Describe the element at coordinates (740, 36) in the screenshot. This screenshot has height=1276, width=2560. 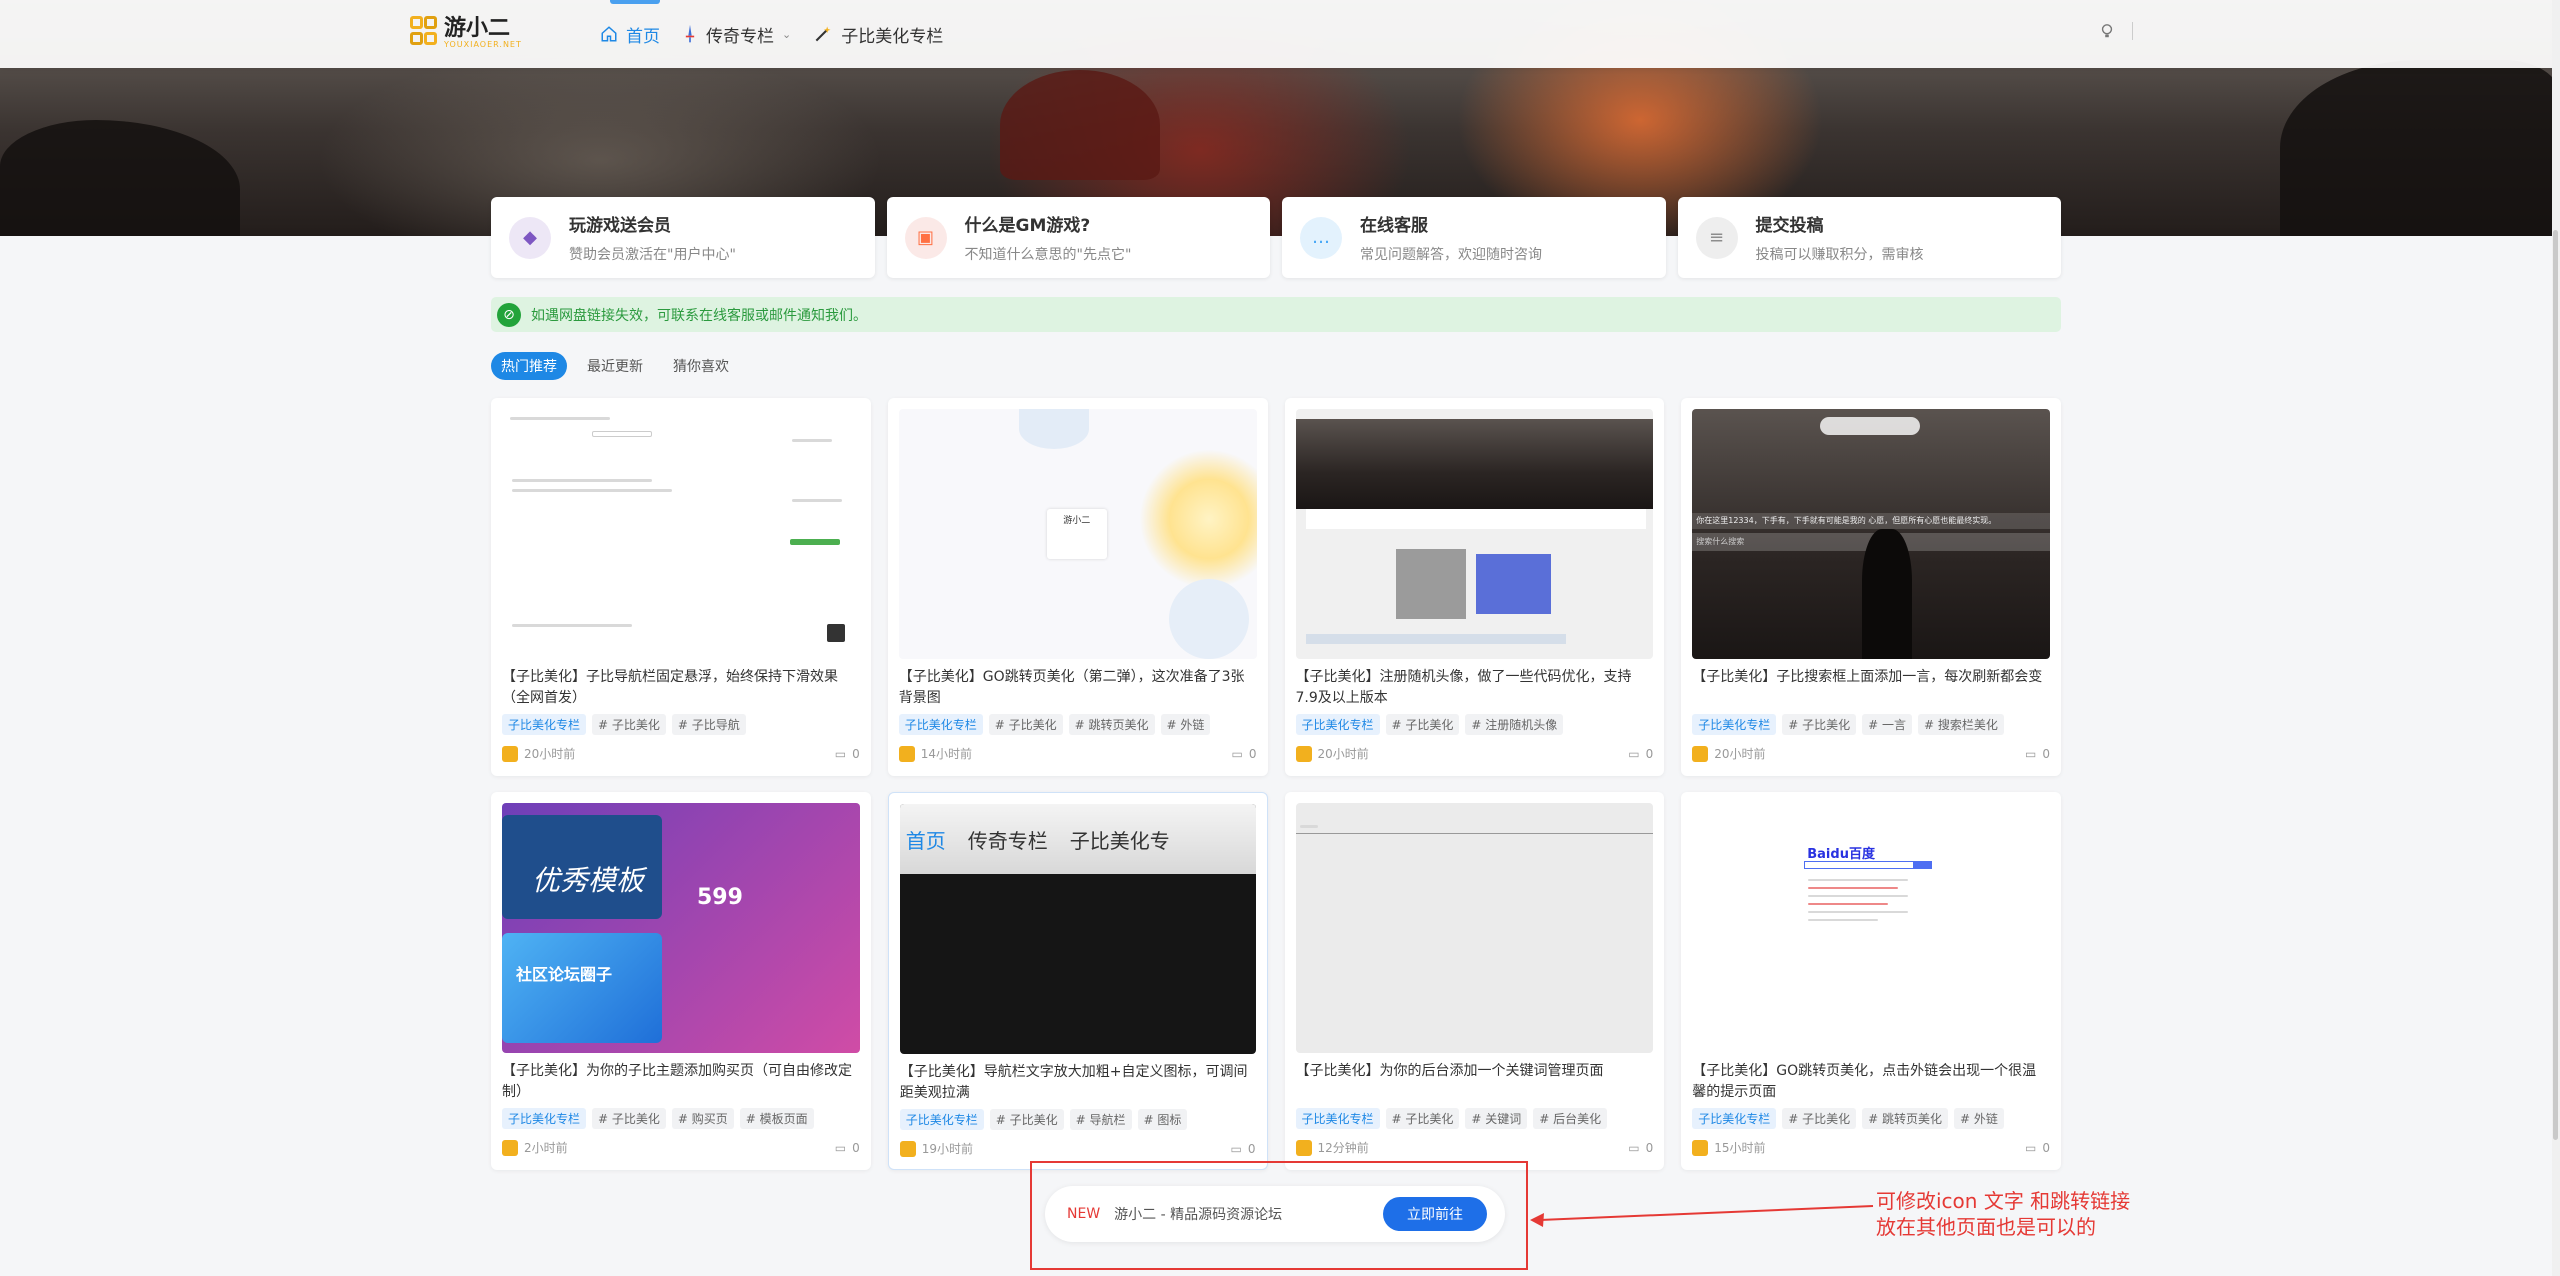
I see `nav-legend-label: 传奇专栏` at that location.